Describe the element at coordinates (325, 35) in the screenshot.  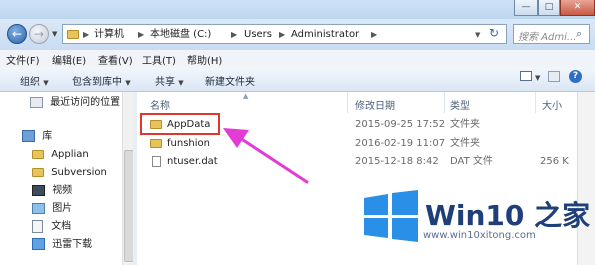
I see `breadcrumb-administrator: Administrator` at that location.